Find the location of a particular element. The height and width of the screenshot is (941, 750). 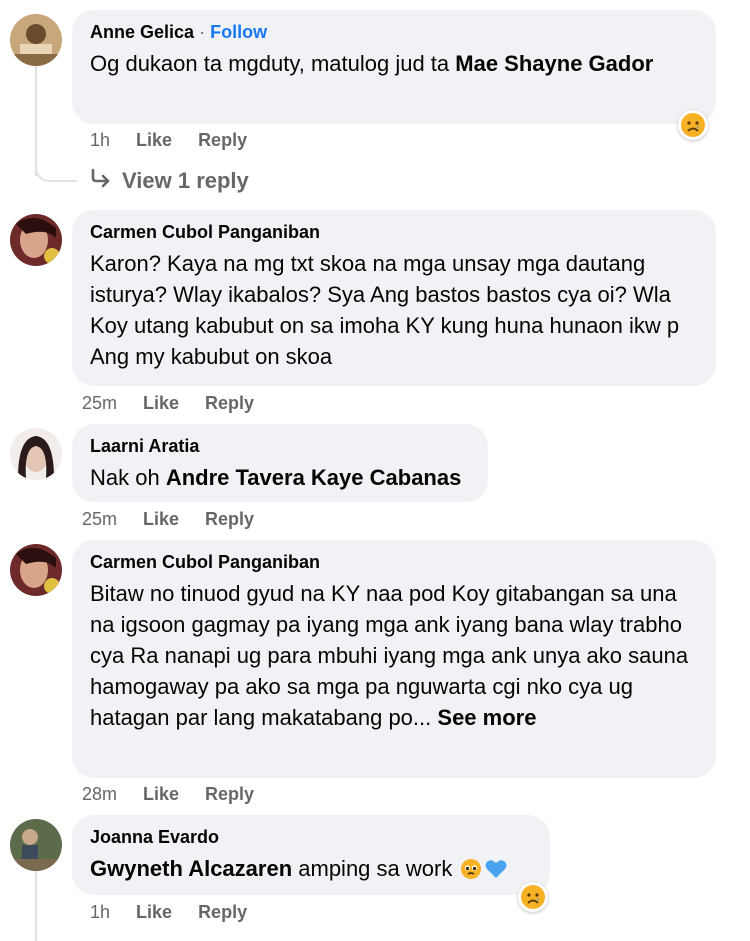

comment-text: Gwyneth Alcazaren amping sa work is located at coordinates (311, 868).